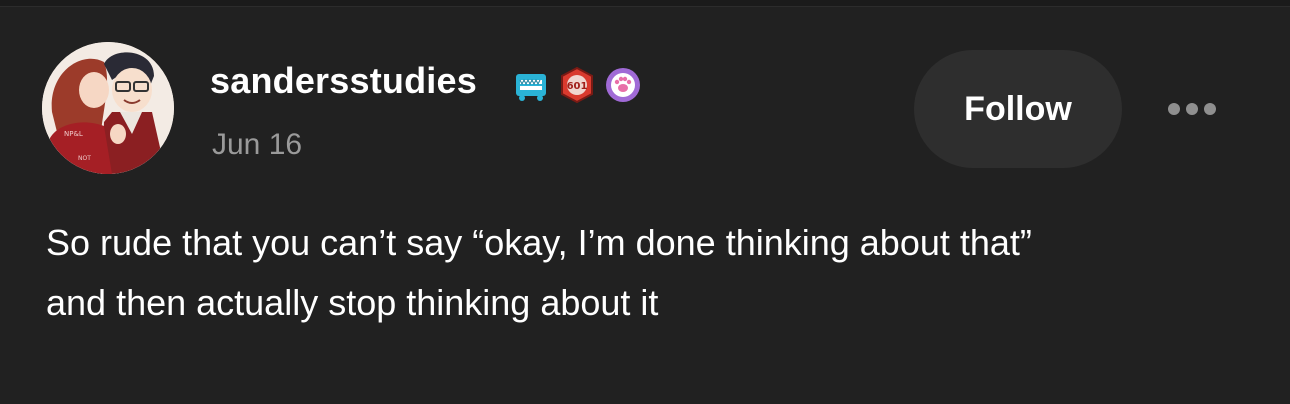 The width and height of the screenshot is (1290, 404). Describe the element at coordinates (73, 134) in the screenshot. I see `svg-text: NP&L` at that location.